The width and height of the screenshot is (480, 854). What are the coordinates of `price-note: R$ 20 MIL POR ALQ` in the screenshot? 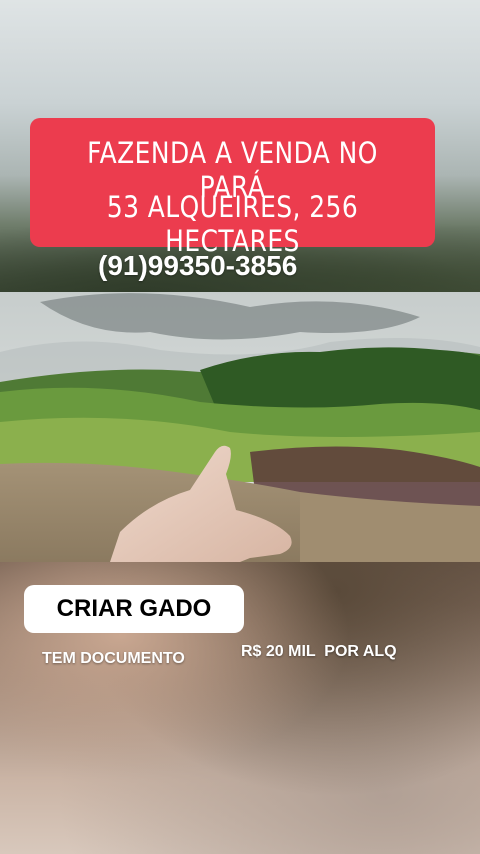 It's located at (319, 651).